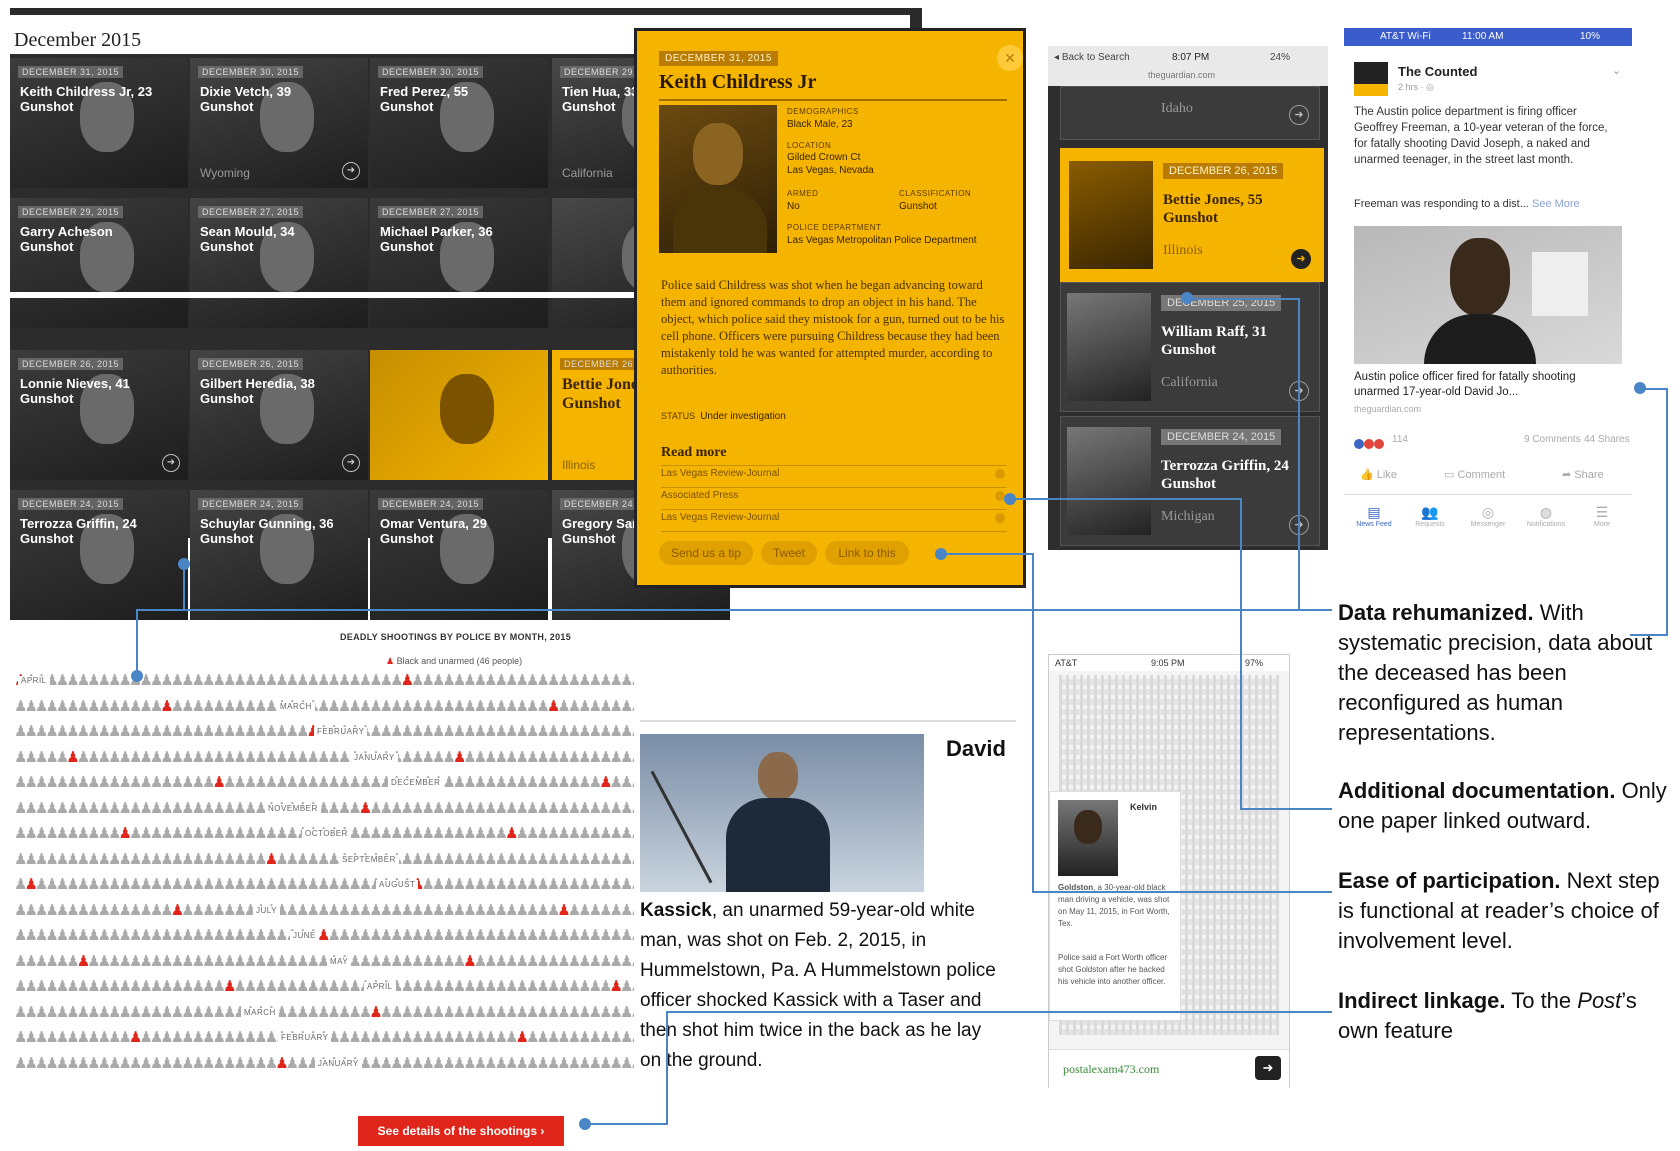  What do you see at coordinates (369, 859) in the screenshot?
I see `month-label: SEPTEMBER` at bounding box center [369, 859].